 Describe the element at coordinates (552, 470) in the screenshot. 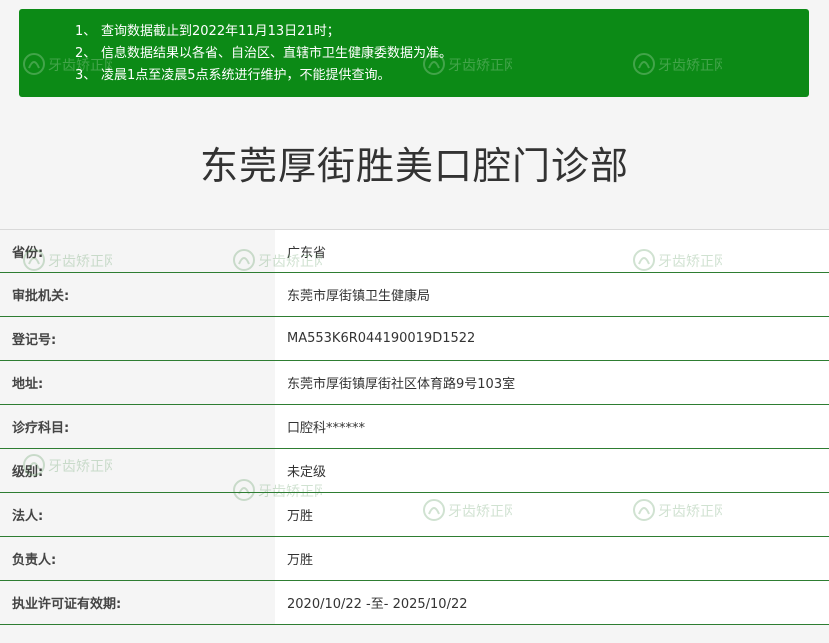

I see `row-value-level: 未定级` at that location.